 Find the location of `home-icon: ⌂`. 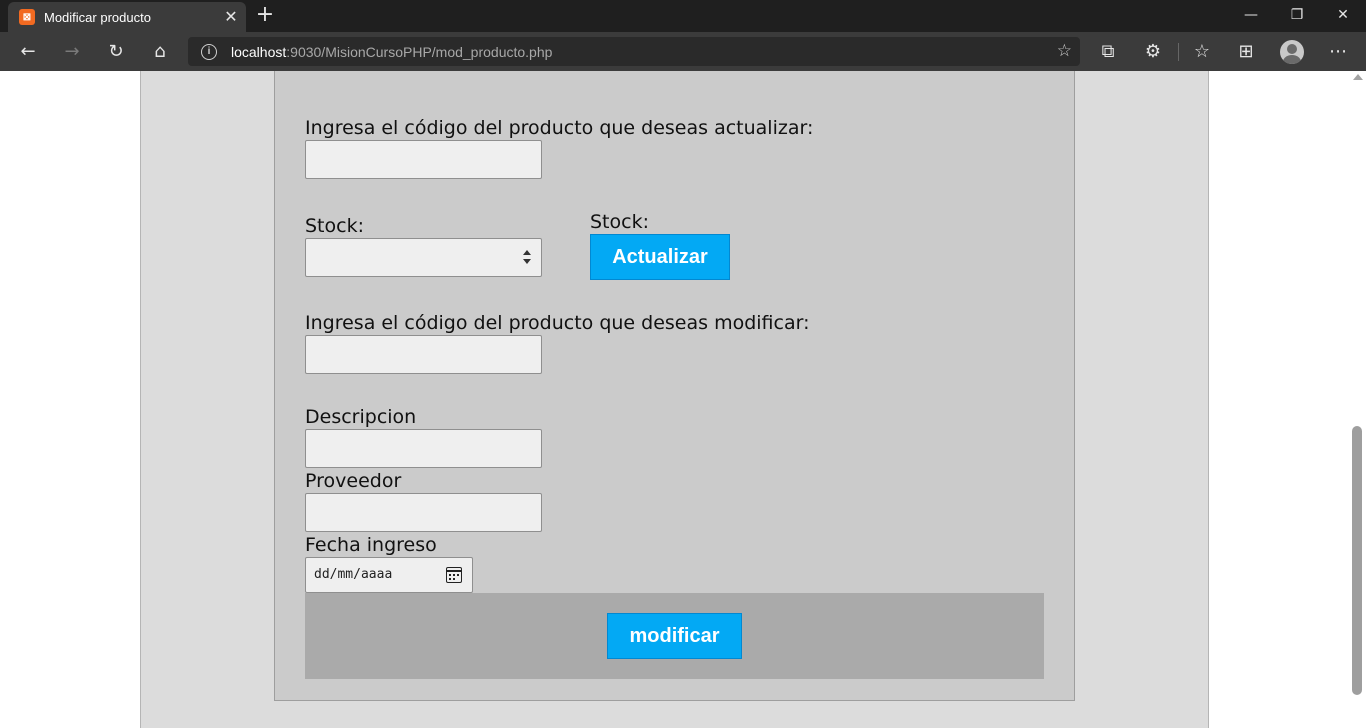

home-icon: ⌂ is located at coordinates (160, 52).